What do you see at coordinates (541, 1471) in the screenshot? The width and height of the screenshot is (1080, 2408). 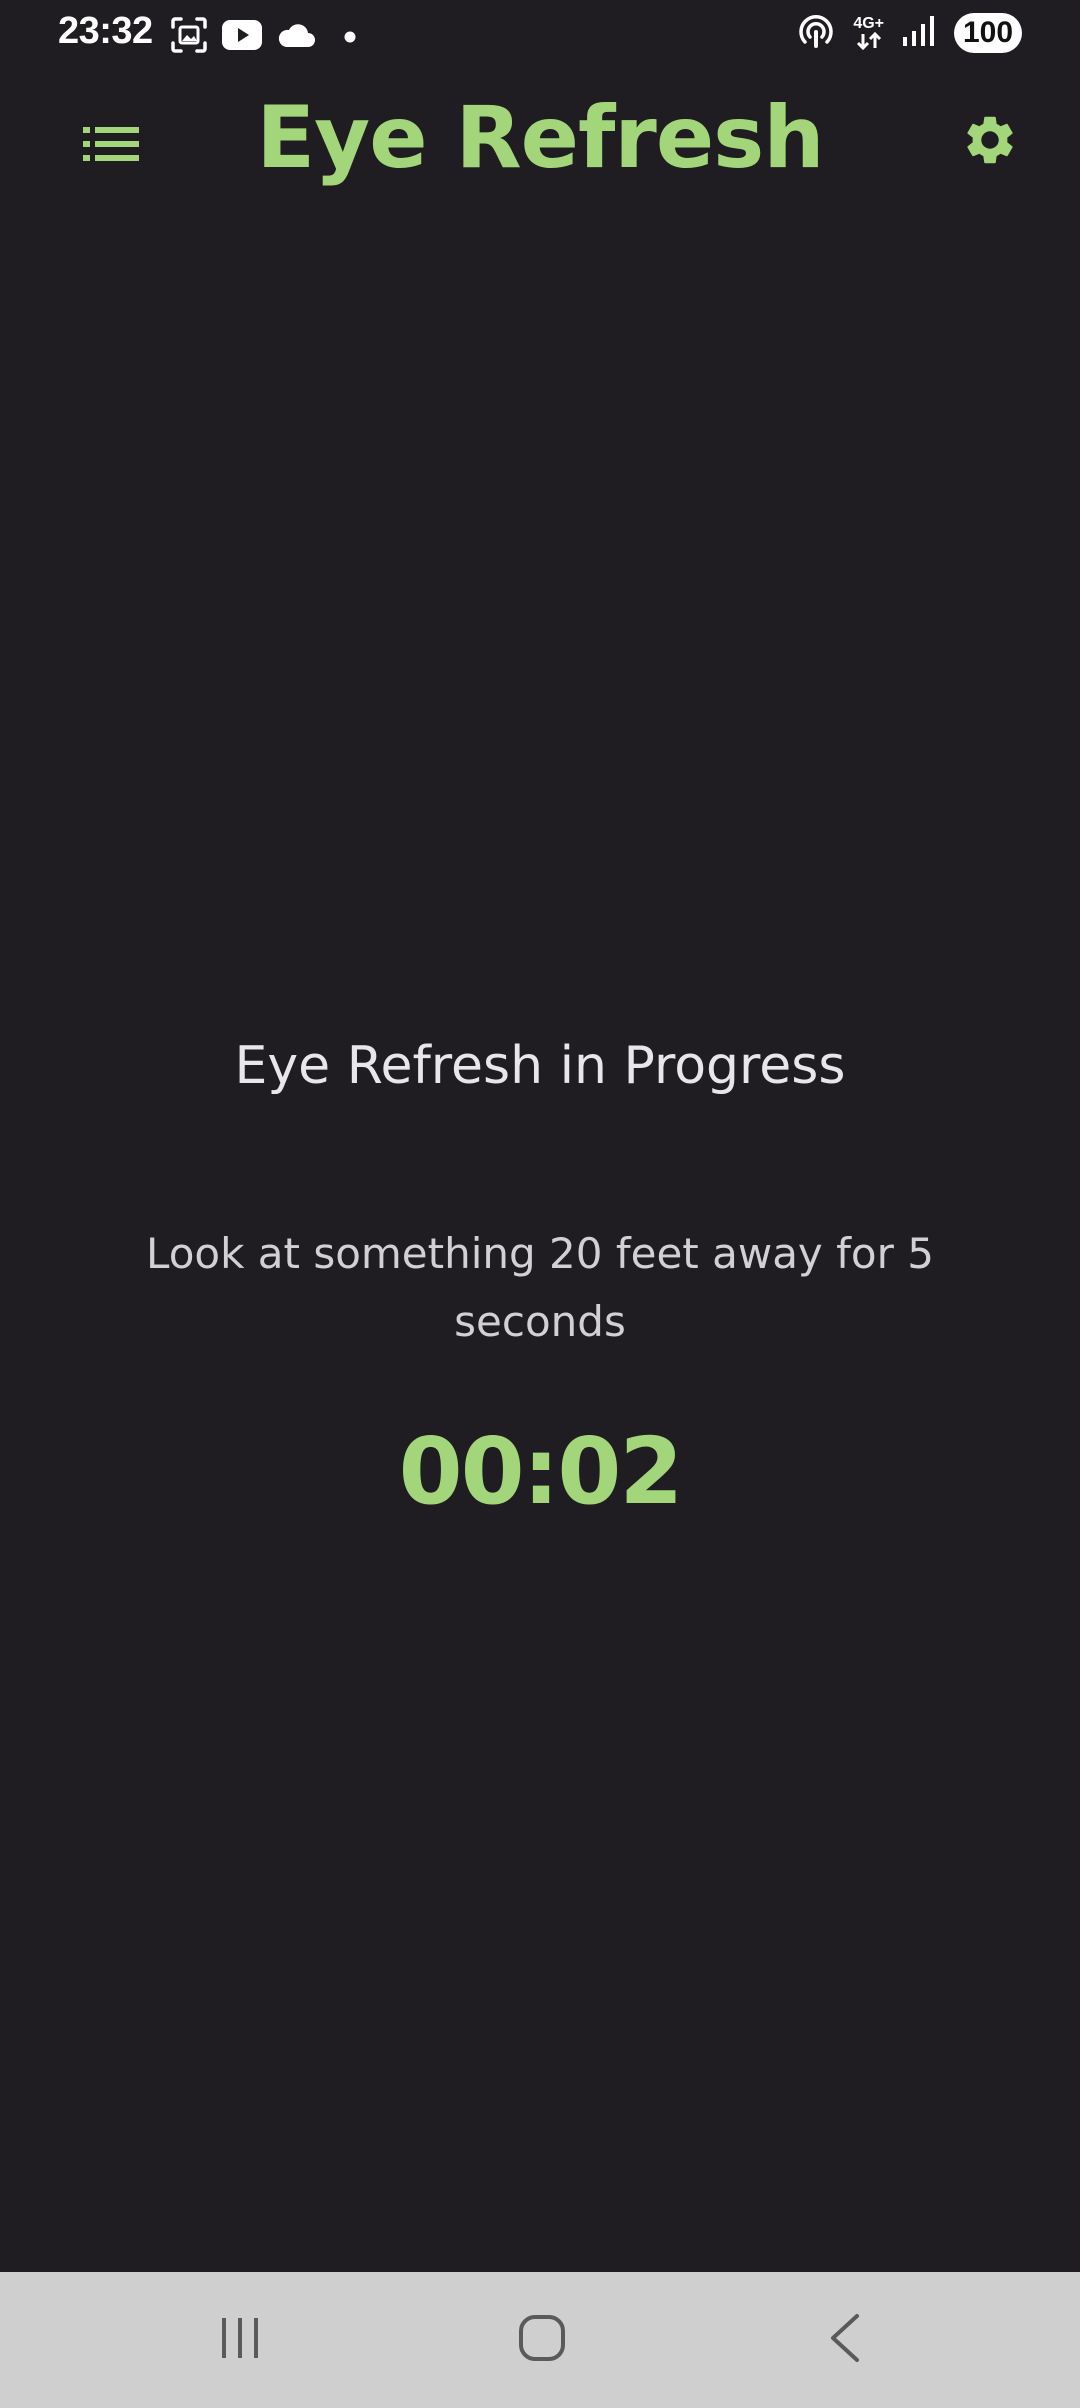 I see `countdown-timer: 00:02` at bounding box center [541, 1471].